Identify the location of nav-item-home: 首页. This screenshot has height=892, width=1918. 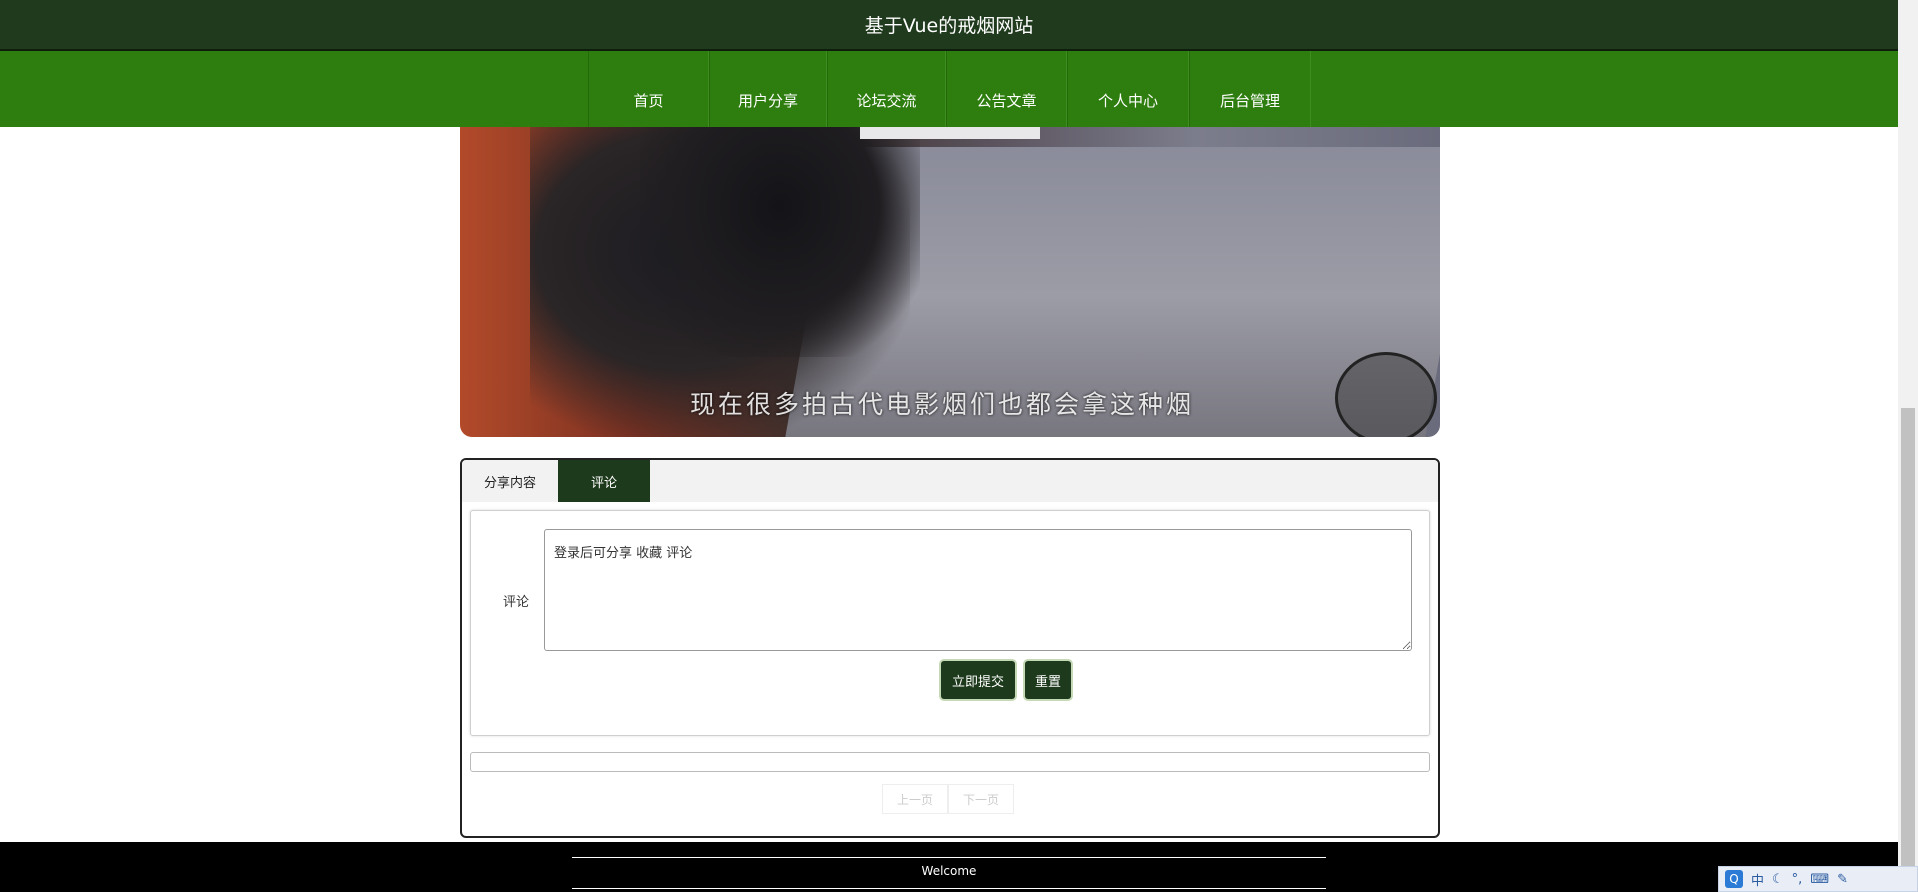
(648, 89).